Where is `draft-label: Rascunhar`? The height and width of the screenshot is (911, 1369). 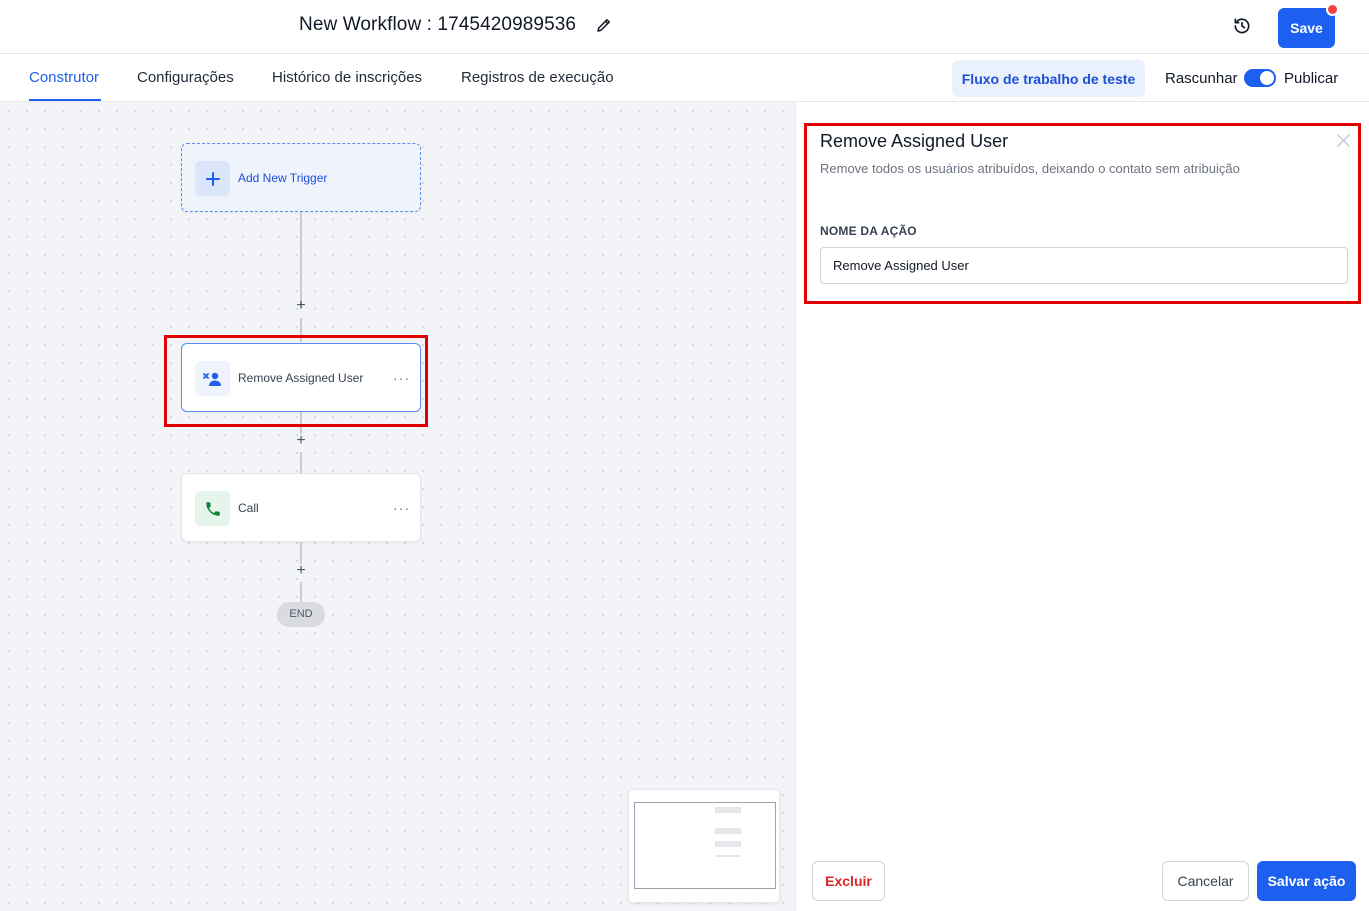
draft-label: Rascunhar is located at coordinates (1201, 78).